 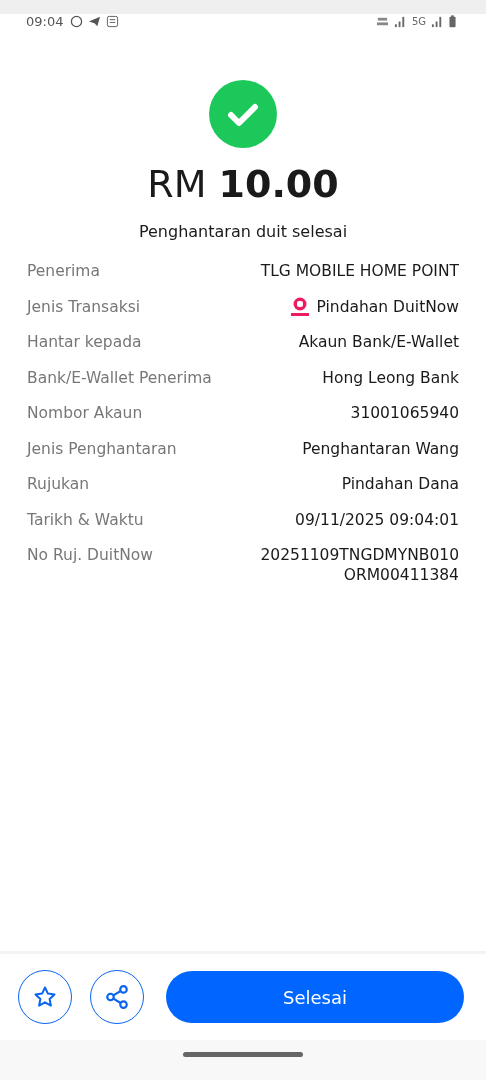 I want to click on star-icon, so click(x=45, y=997).